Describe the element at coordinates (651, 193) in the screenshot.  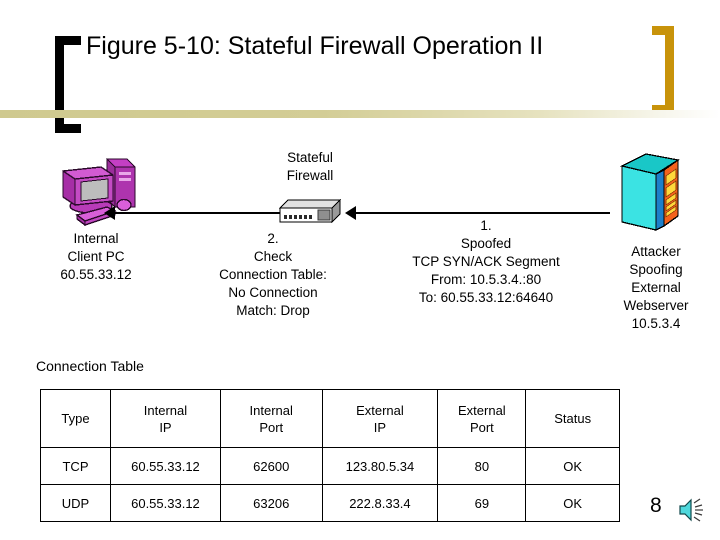
I see `server-rack-icon` at that location.